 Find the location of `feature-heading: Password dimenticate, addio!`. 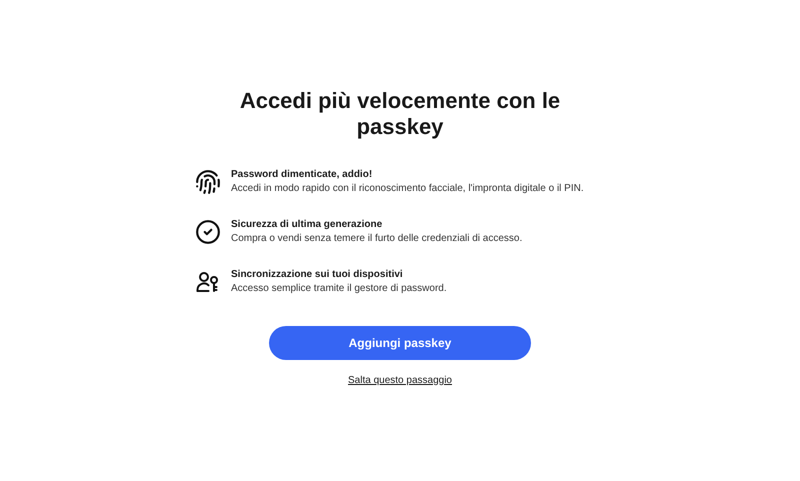

feature-heading: Password dimenticate, addio! is located at coordinates (302, 175).